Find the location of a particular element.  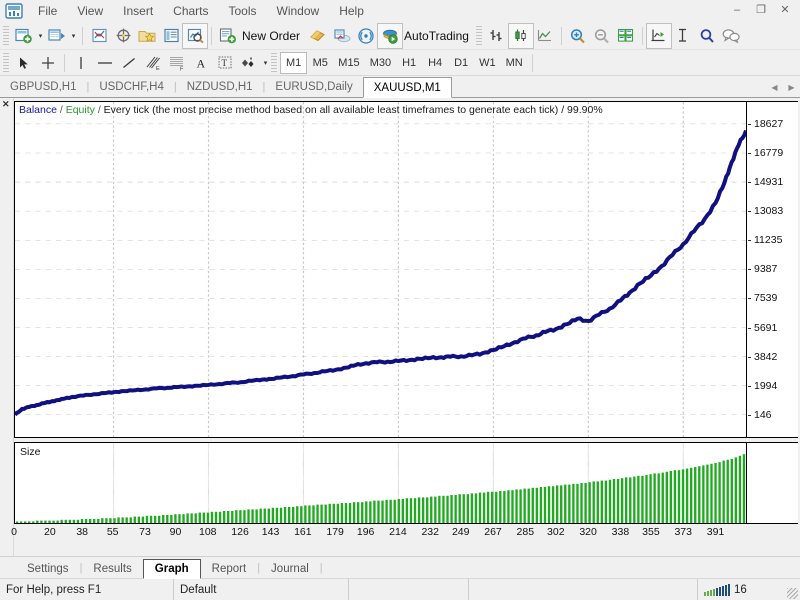

new-order-icon is located at coordinates (228, 36).